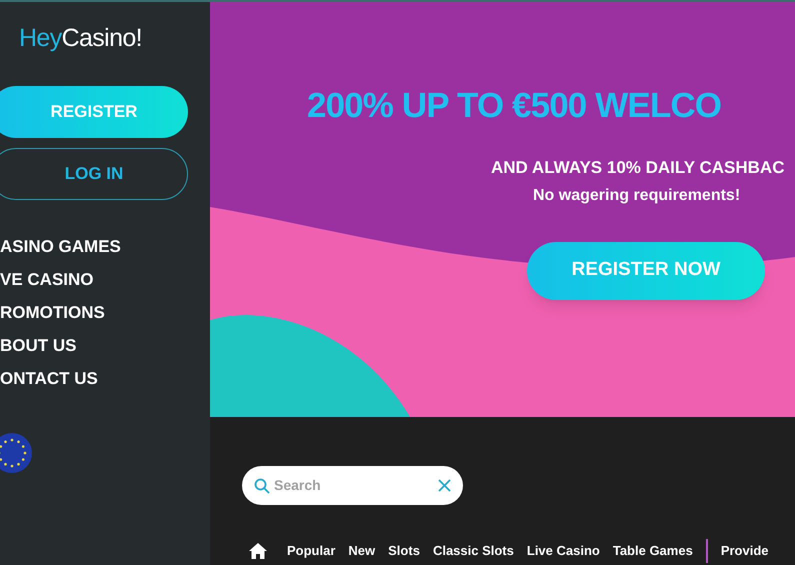 Image resolution: width=795 pixels, height=565 pixels. Describe the element at coordinates (362, 551) in the screenshot. I see `category-tab: New` at that location.